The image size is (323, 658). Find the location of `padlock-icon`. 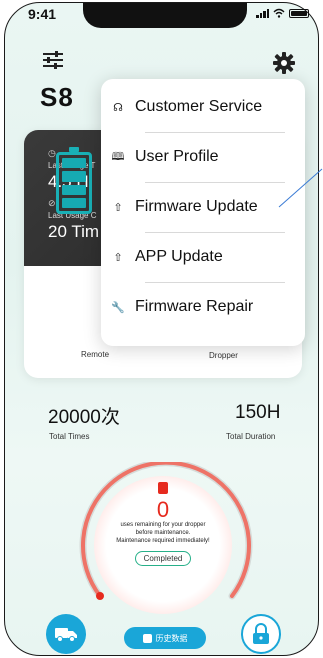

padlock-icon is located at coordinates (261, 633).